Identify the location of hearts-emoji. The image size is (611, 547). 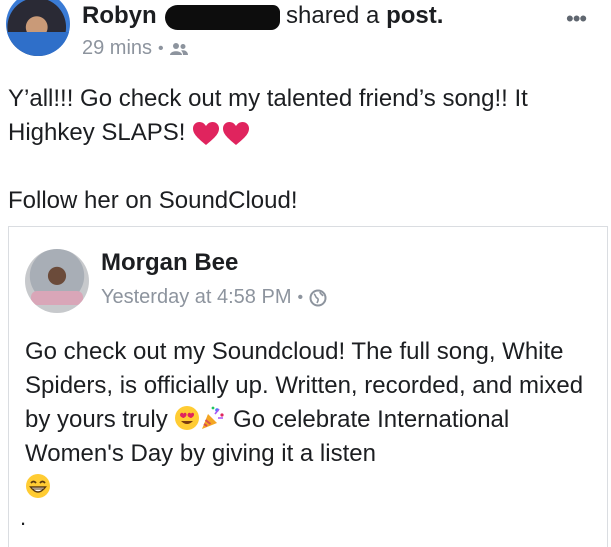
(221, 134).